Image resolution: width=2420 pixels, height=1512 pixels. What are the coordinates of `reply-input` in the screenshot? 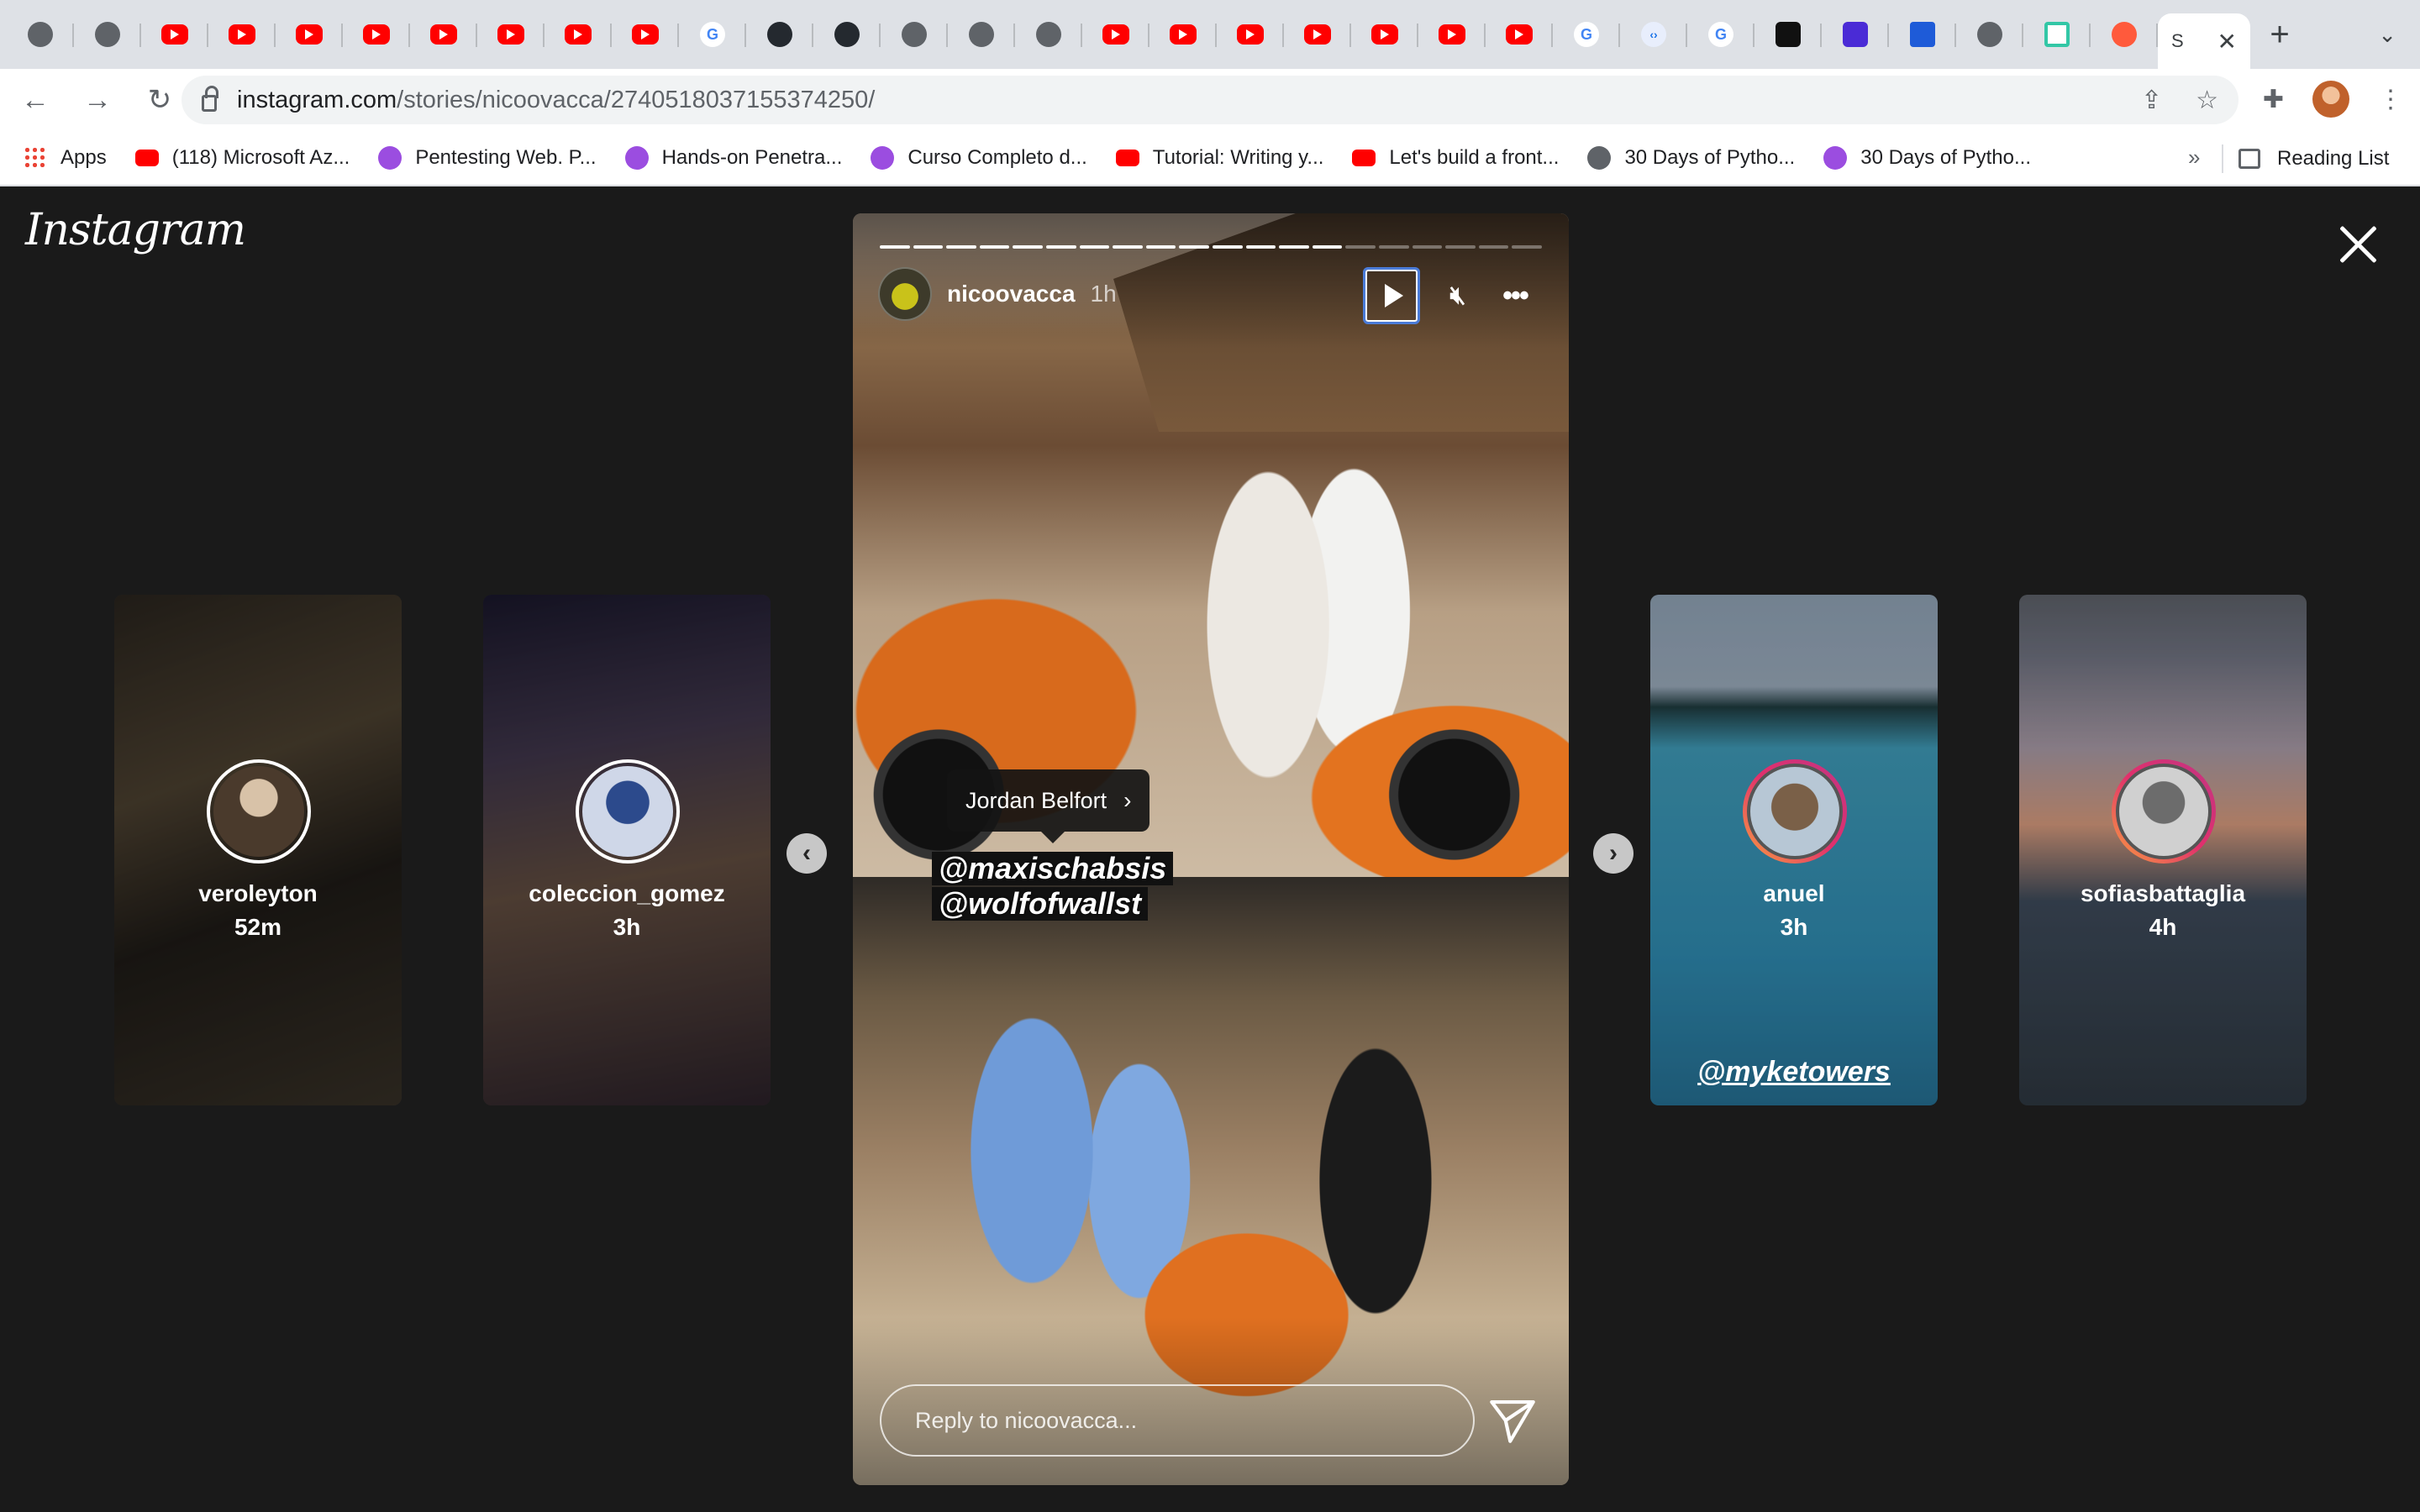 It's located at (1177, 1420).